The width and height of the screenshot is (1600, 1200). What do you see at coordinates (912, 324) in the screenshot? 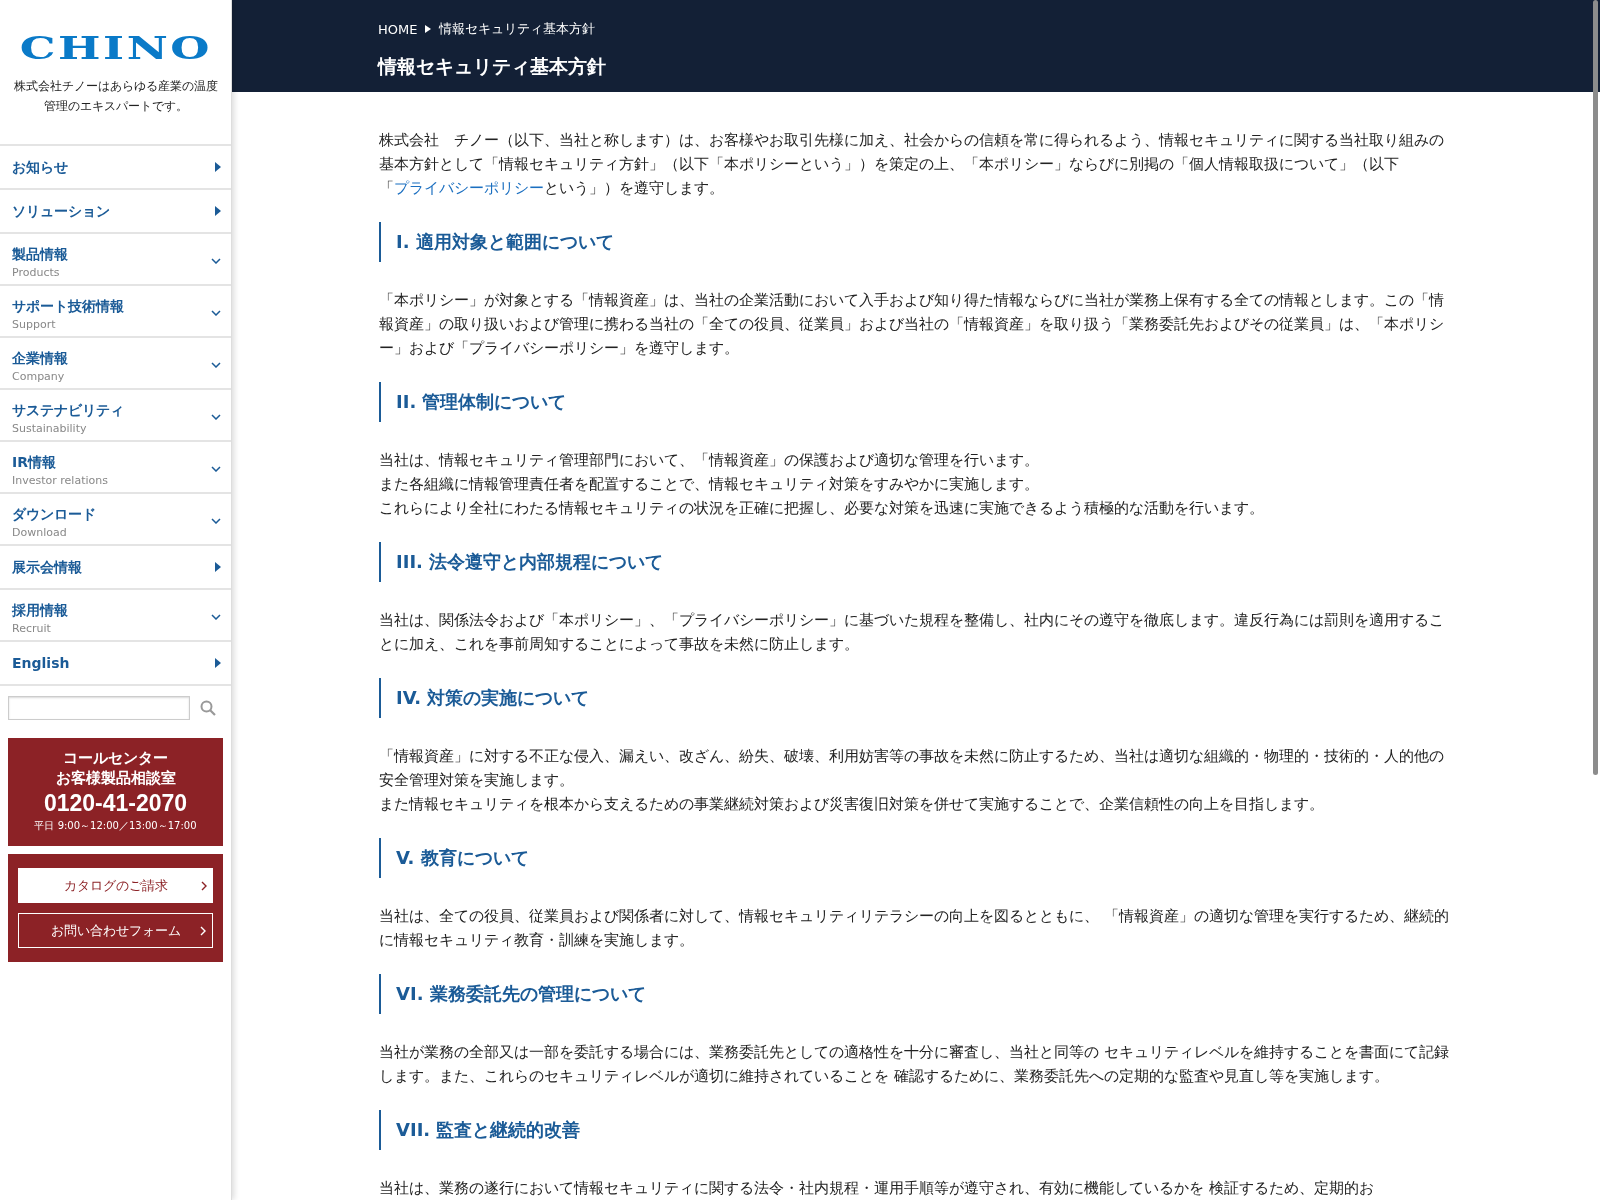
I see `paragraph: 「本ポリシー」が対象とする「情報資産」は、当社の企業活動において入手および知り得た情報ならびに当社が業務上保有する全ての情報とします。この「情報資産」の取り扱いおよび管理に携わる当社の「全ての役員、従業員」および当社の「情報資産」を取り扱う「業務委託先およびその従業員」は、「本ポリシー」および「プライバシーポリシー」を遵守します。` at bounding box center [912, 324].